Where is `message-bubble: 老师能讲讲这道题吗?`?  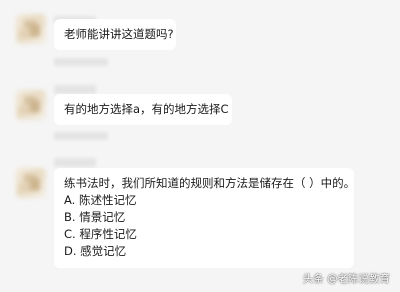 message-bubble: 老师能讲讲这道题吗? is located at coordinates (115, 34).